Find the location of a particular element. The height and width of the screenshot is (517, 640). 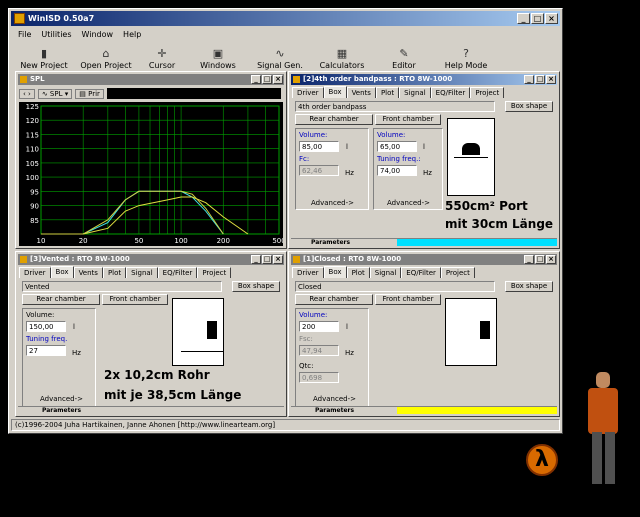

menu-help: Help is located at coordinates (132, 35).